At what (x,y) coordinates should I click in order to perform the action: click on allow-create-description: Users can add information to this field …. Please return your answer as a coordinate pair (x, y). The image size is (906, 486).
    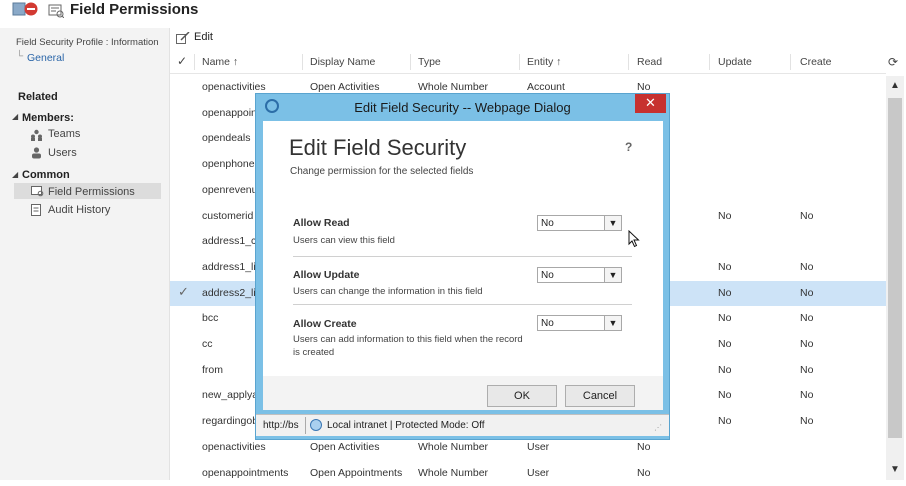
    Looking at the image, I should click on (408, 346).